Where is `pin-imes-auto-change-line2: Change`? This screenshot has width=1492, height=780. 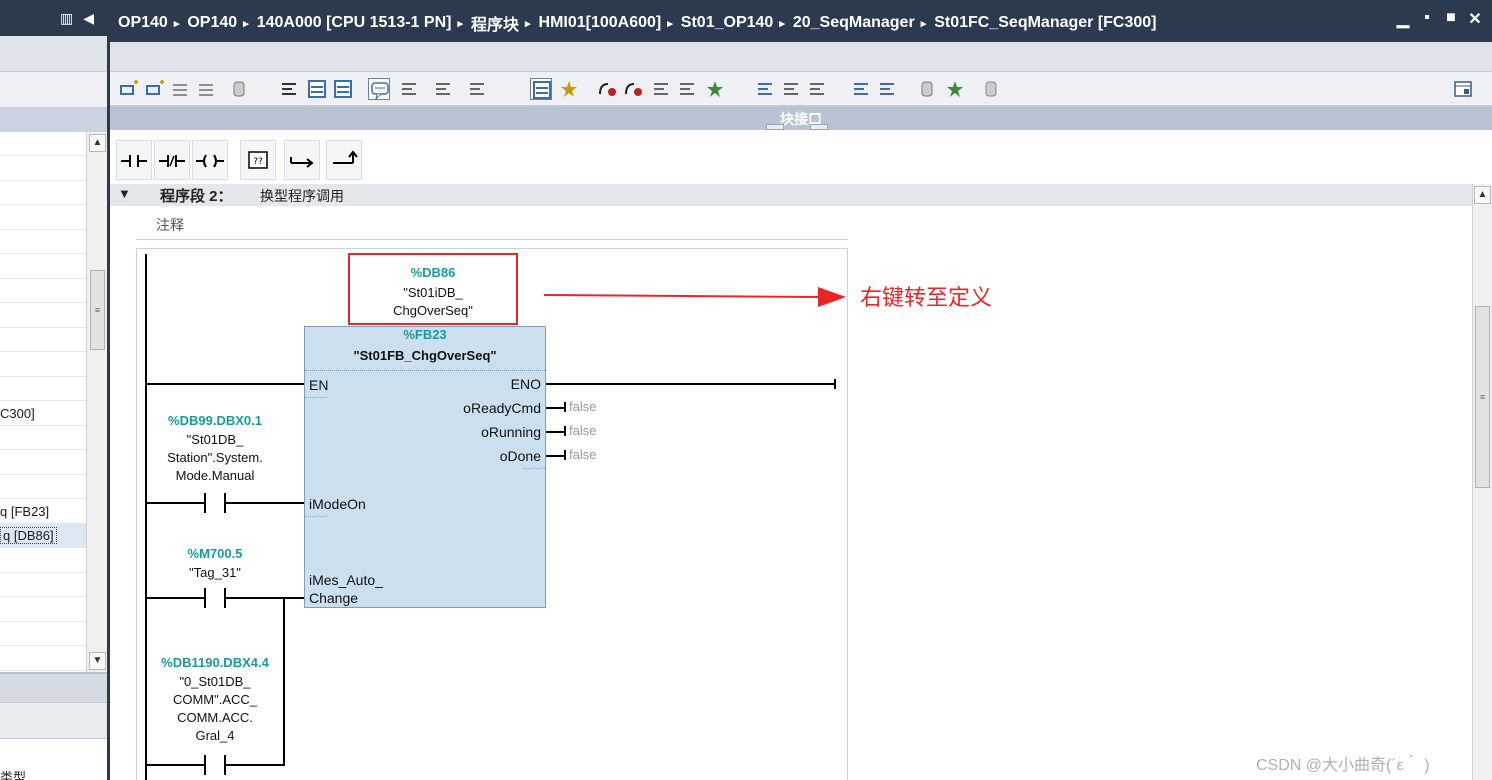
pin-imes-auto-change-line2: Change is located at coordinates (333, 598).